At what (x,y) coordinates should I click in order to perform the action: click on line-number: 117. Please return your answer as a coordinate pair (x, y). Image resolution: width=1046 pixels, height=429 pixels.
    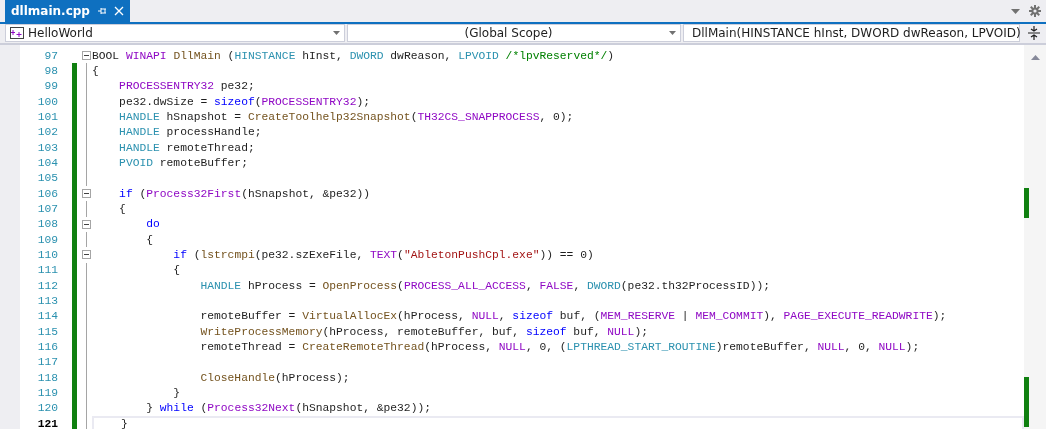
    Looking at the image, I should click on (47, 362).